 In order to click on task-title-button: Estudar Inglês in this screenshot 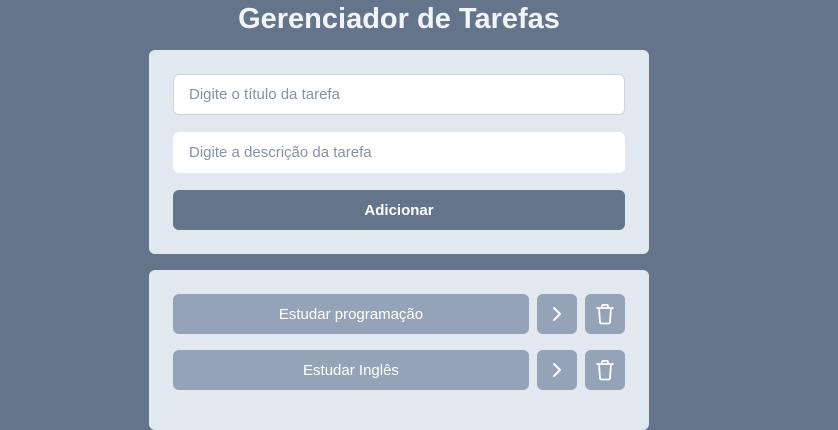, I will do `click(351, 370)`.